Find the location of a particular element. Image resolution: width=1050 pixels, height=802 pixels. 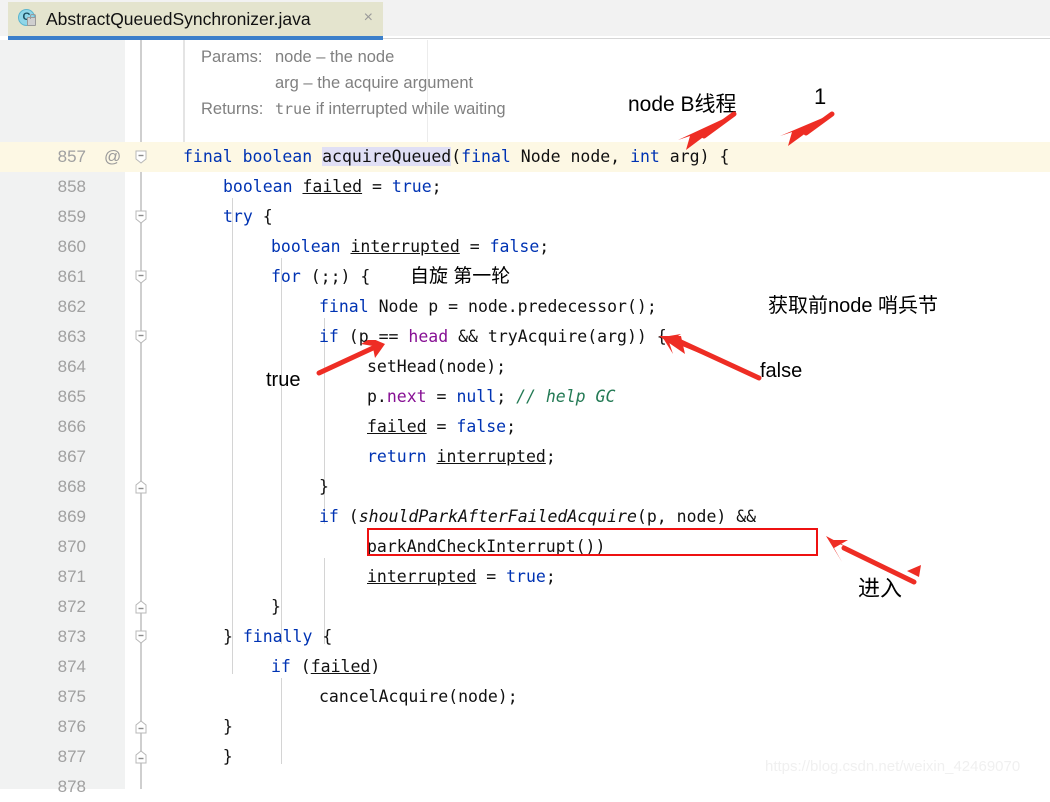

line-number: 857 is located at coordinates (71, 156).